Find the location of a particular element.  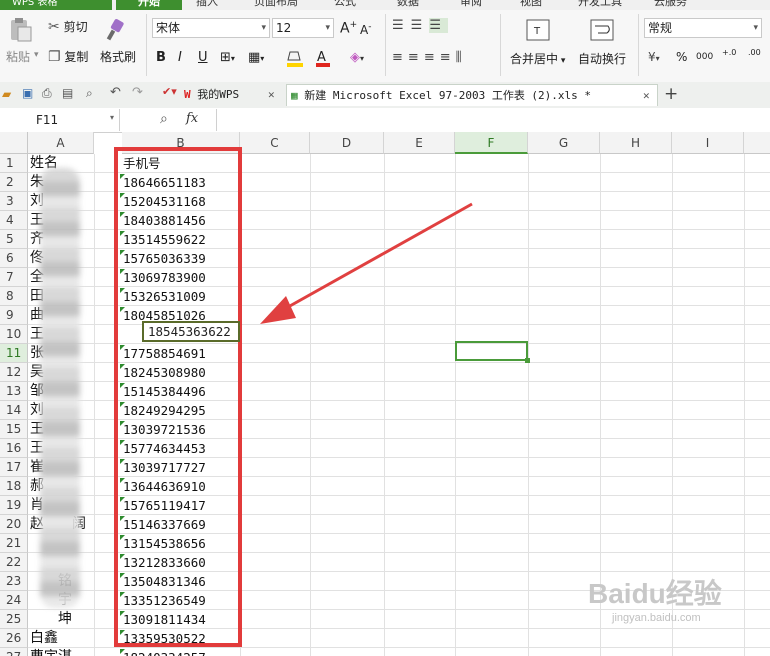

active-cell is located at coordinates (491, 351).